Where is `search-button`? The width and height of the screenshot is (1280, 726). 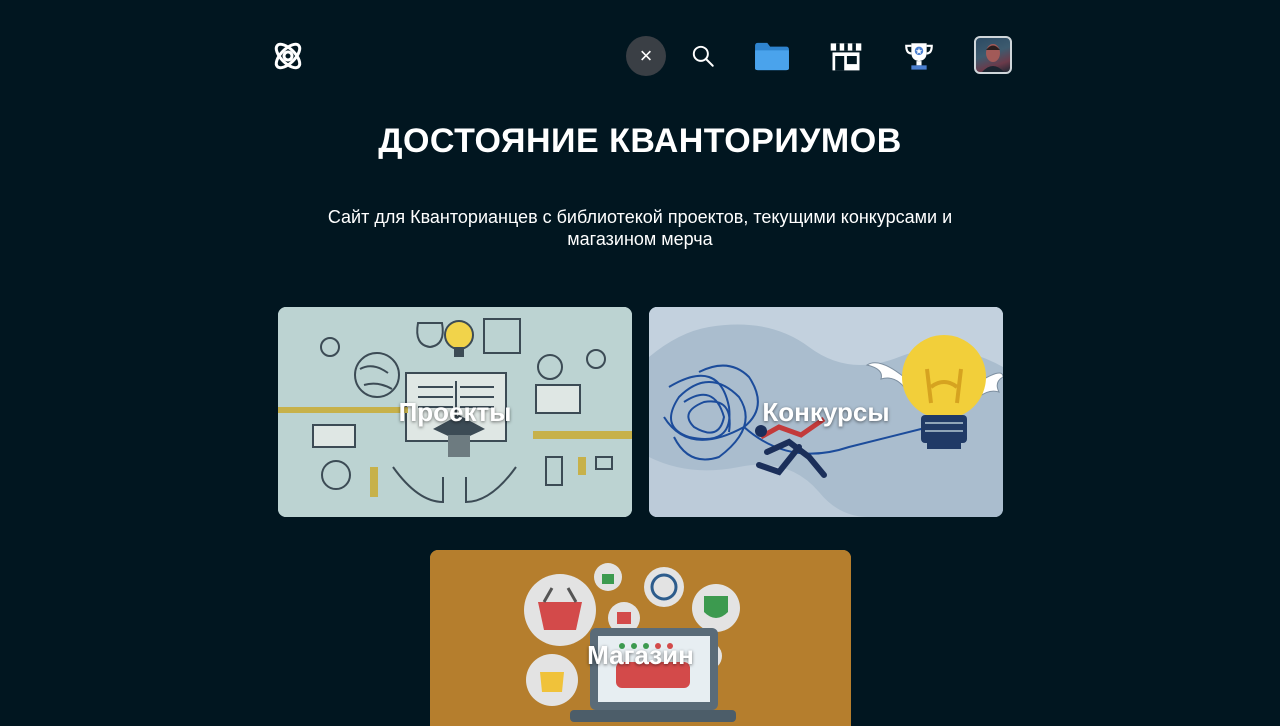
search-button is located at coordinates (703, 56).